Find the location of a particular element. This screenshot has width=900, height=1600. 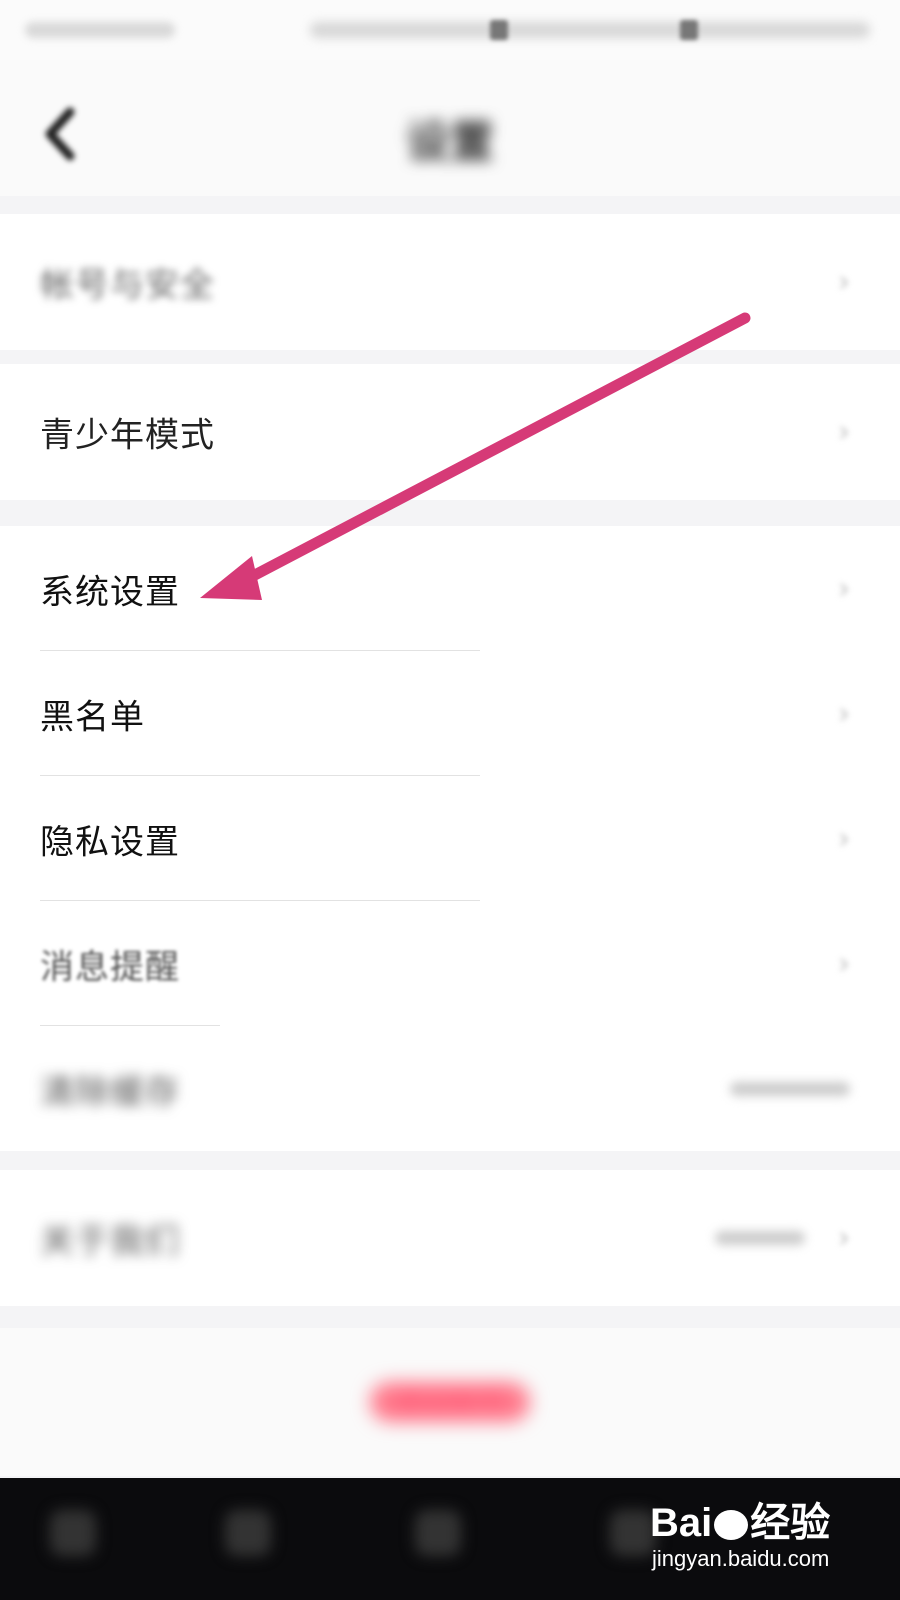

privacy-settings-item: 隐私设置 › is located at coordinates (450, 838).